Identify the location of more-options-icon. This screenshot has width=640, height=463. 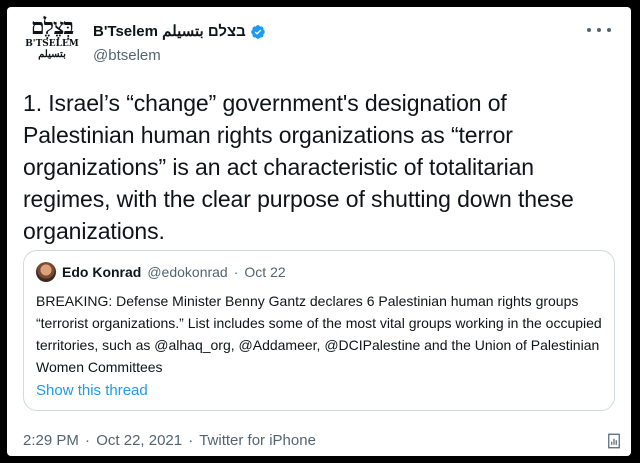
(599, 30).